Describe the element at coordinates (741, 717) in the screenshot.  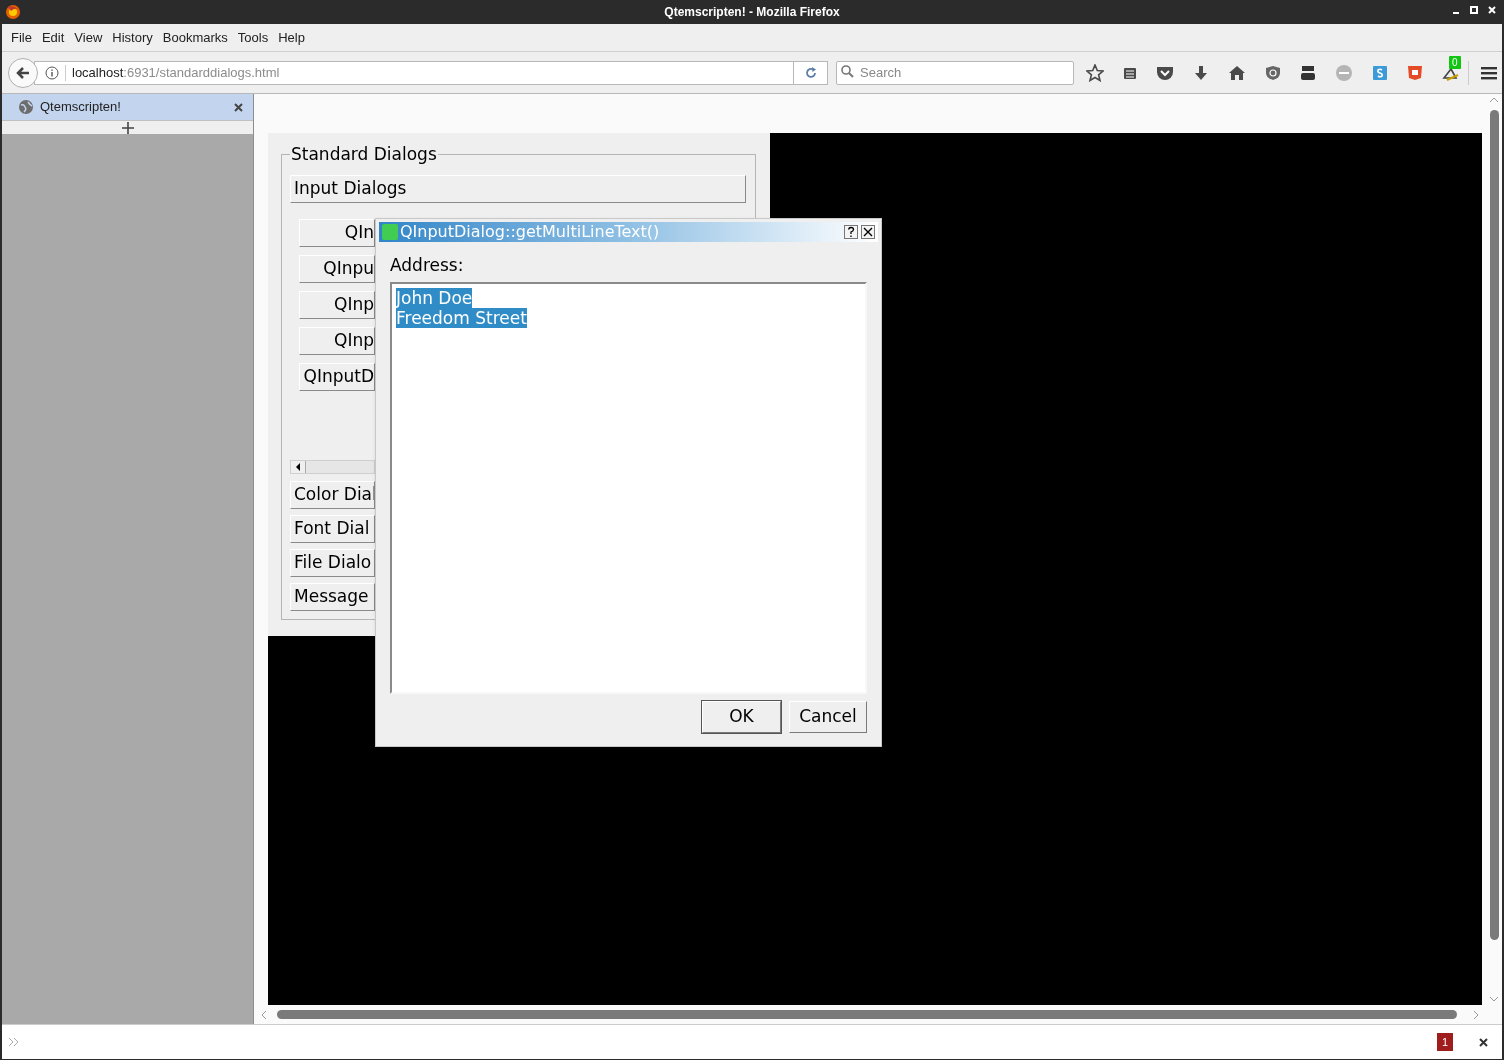
I see `dialog-button: OK` at that location.